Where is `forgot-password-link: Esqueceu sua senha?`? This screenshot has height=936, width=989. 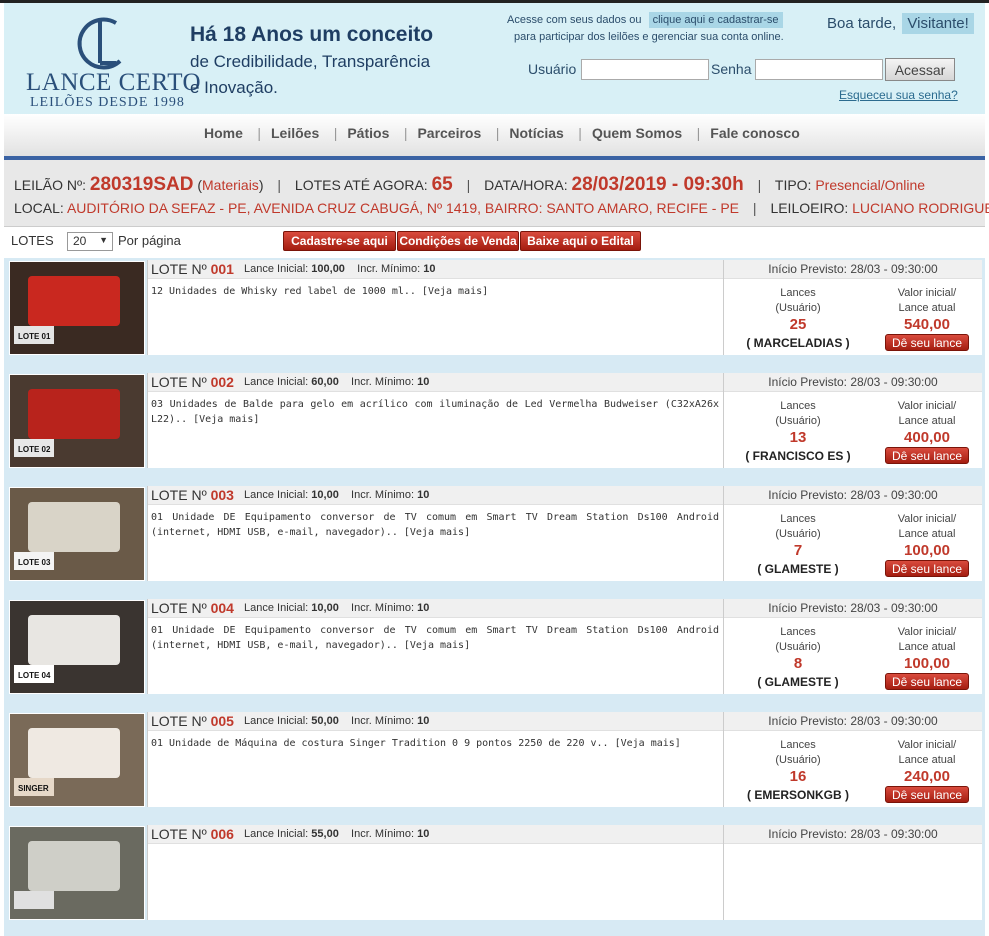
forgot-password-link: Esqueceu sua senha? is located at coordinates (898, 95).